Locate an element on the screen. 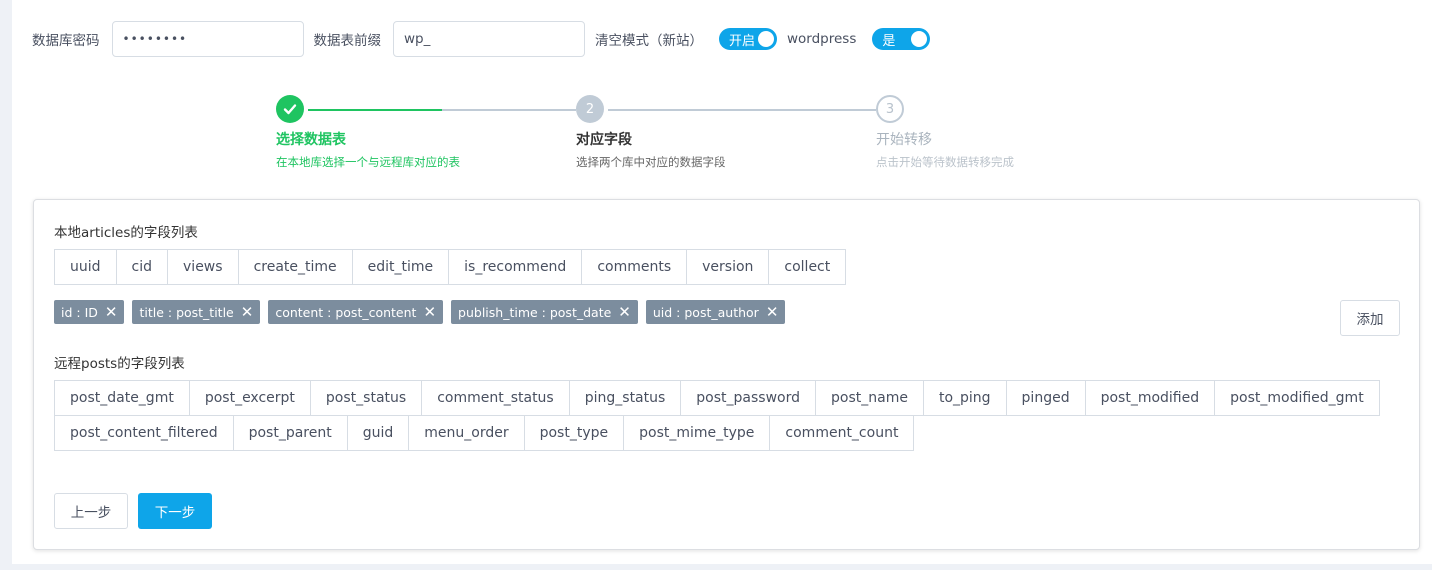  remote-field-button: post_modified is located at coordinates (1150, 398).